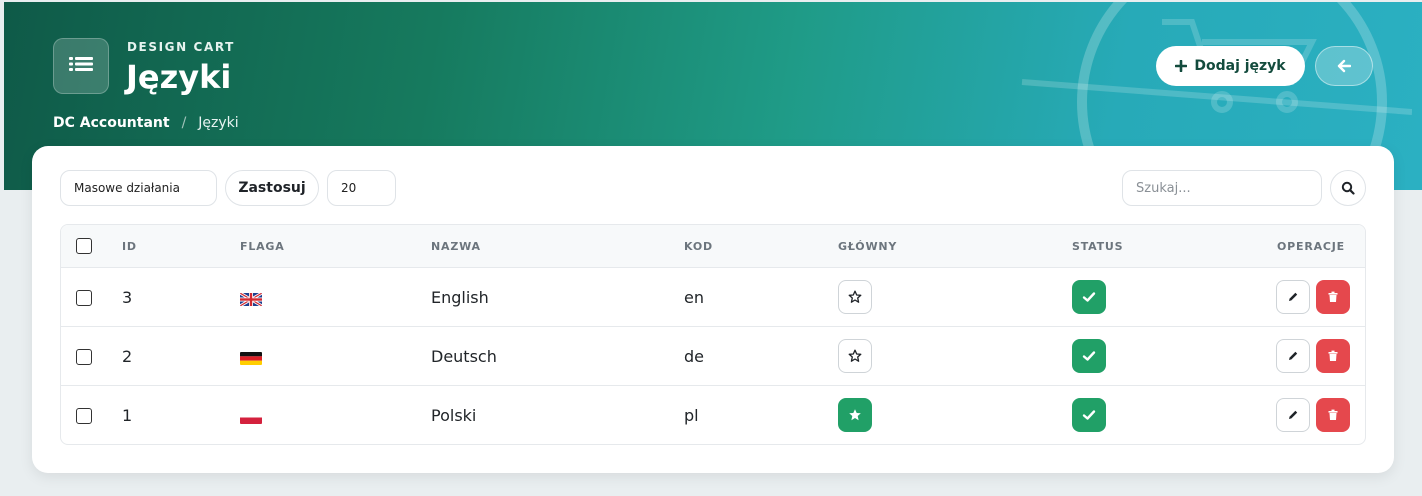 This screenshot has width=1422, height=496. Describe the element at coordinates (262, 246) in the screenshot. I see `column-header-flag: FLAGA` at that location.